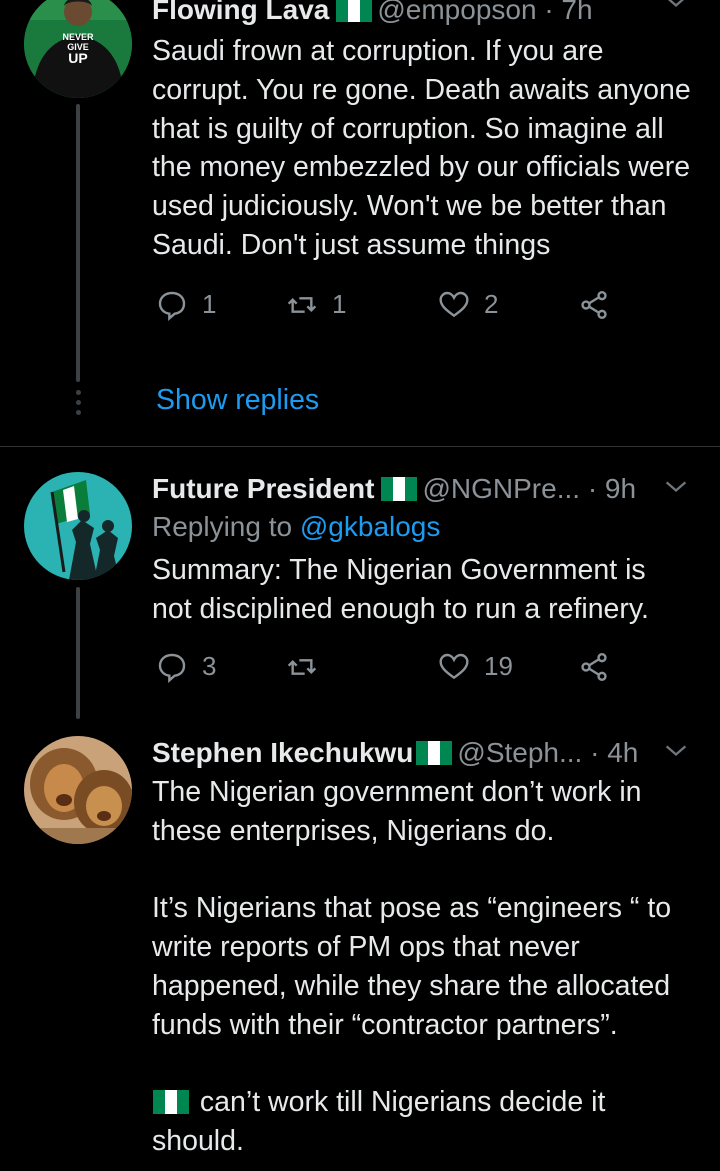 Image resolution: width=720 pixels, height=1171 pixels. I want to click on avatar: NEVER GIVE UP, so click(78, 49).